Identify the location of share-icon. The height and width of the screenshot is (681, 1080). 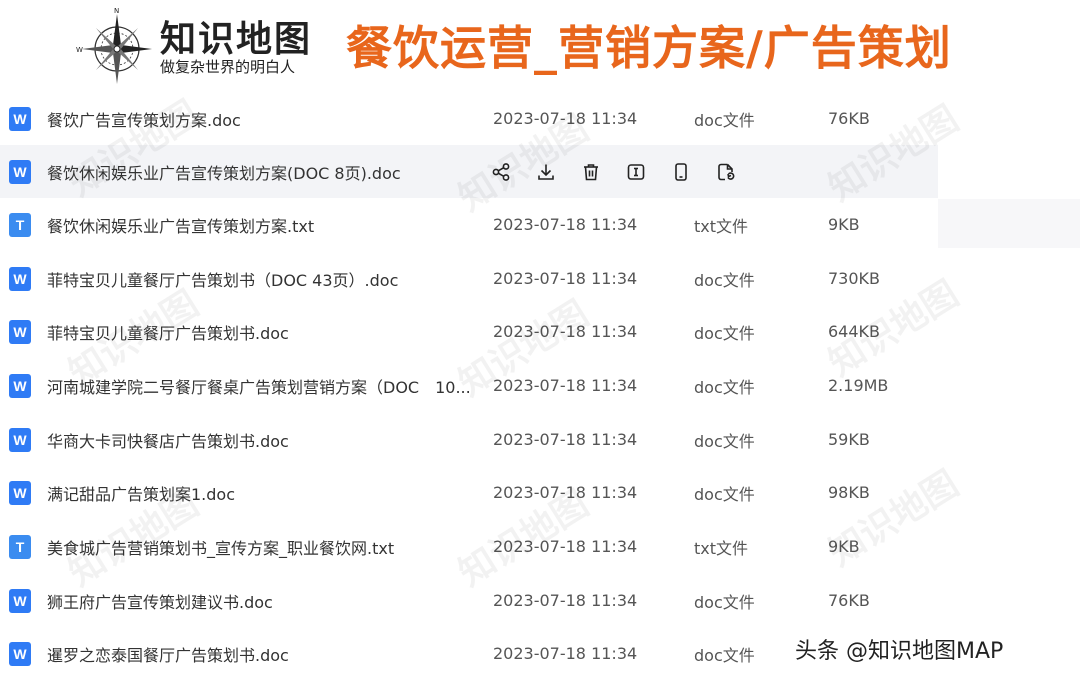
(501, 172).